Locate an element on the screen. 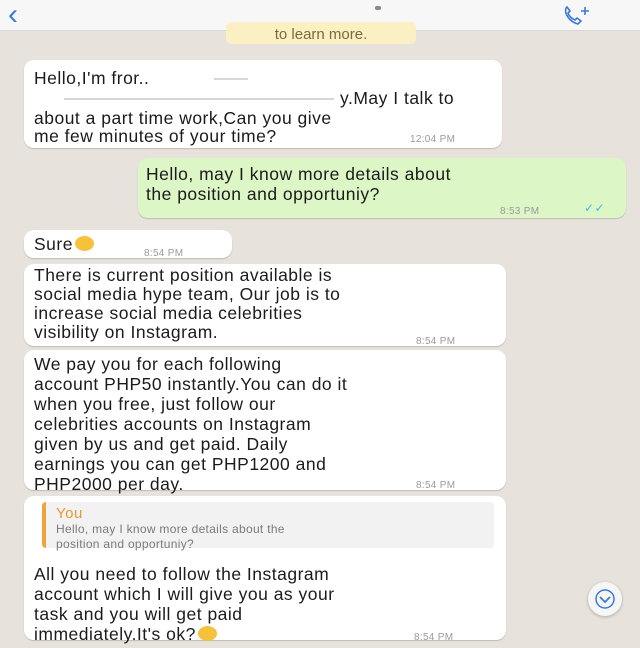  message-bubble-incoming: Sure 8:54 PM is located at coordinates (128, 244).